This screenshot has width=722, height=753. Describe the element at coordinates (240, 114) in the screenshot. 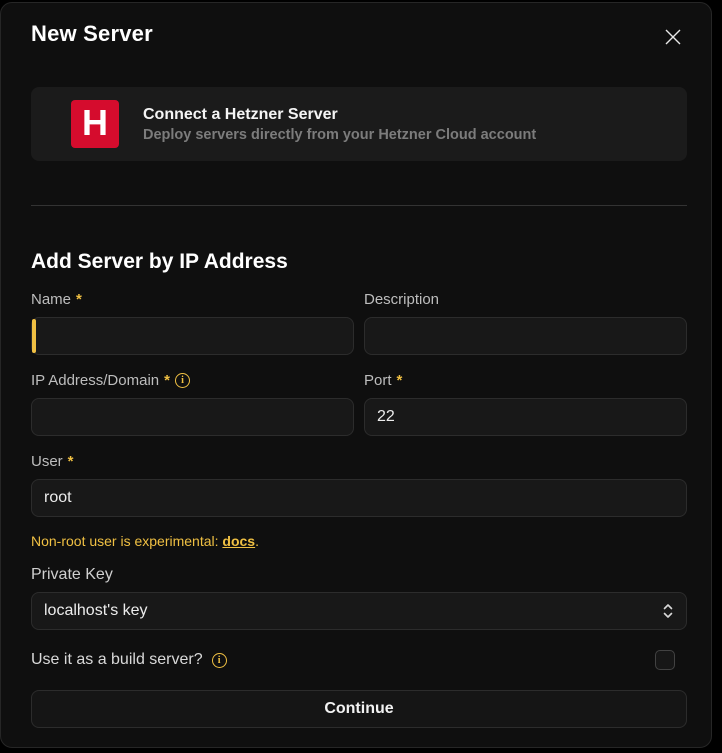

I see `hetzner-card-title: Connect a Hetzner Server` at that location.